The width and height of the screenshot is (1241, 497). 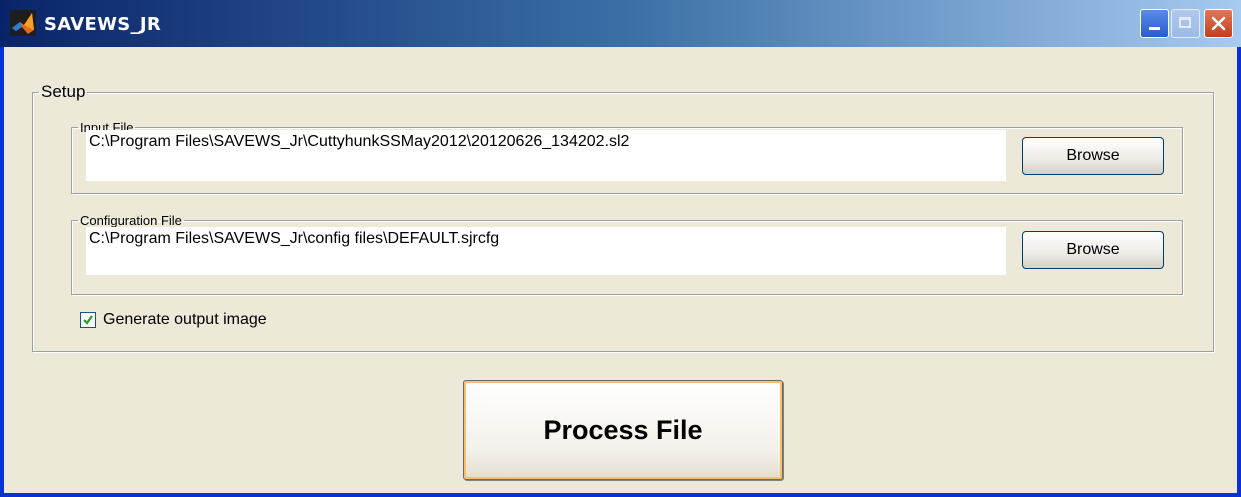 I want to click on checkmark-icon, so click(x=88, y=320).